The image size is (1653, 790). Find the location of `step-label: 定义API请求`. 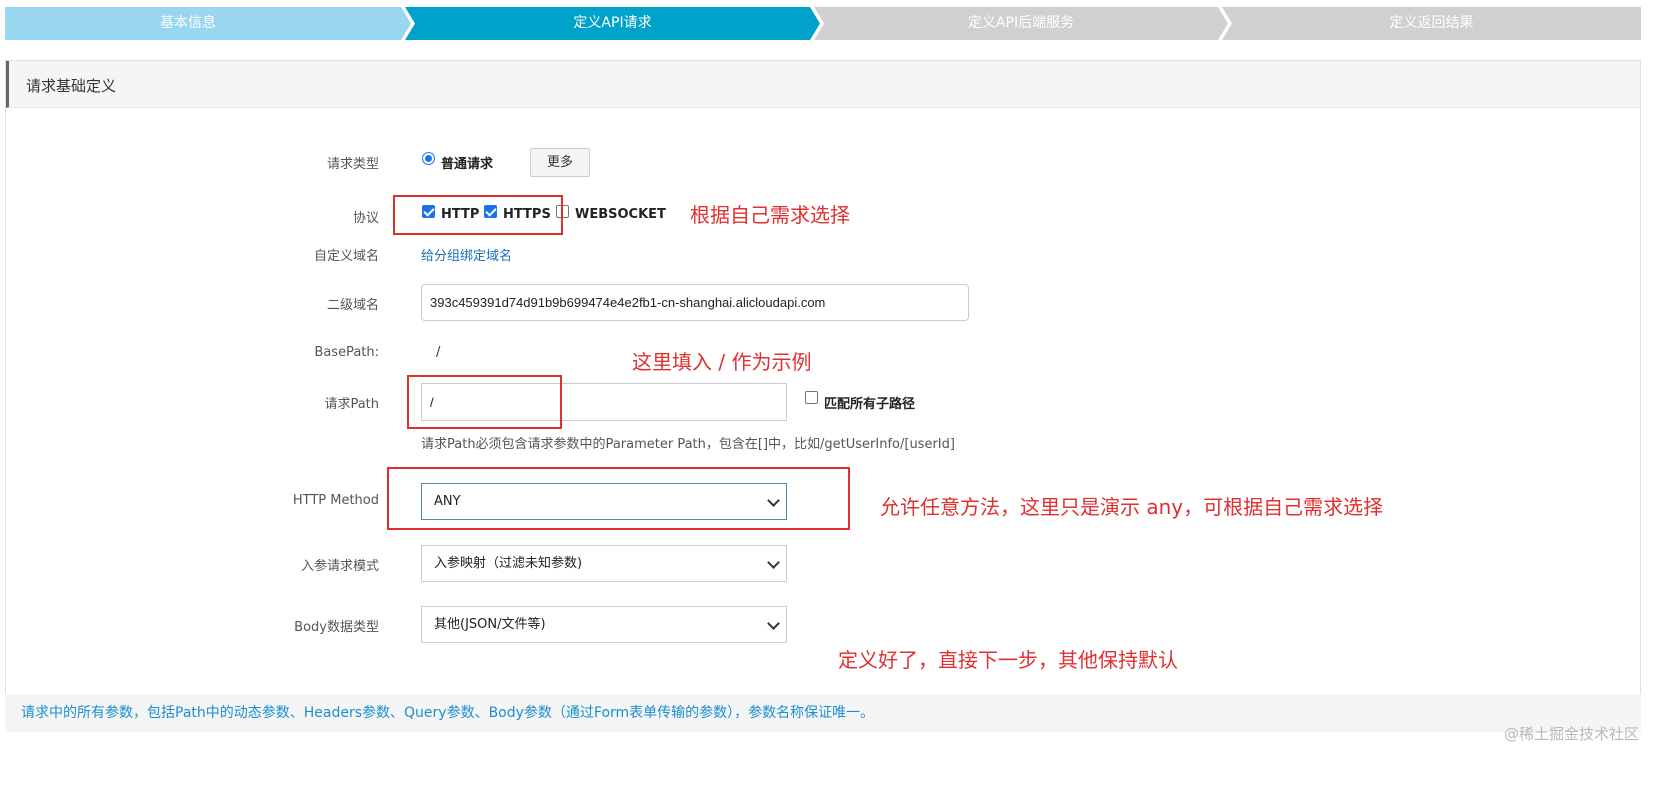

step-label: 定义API请求 is located at coordinates (612, 23).